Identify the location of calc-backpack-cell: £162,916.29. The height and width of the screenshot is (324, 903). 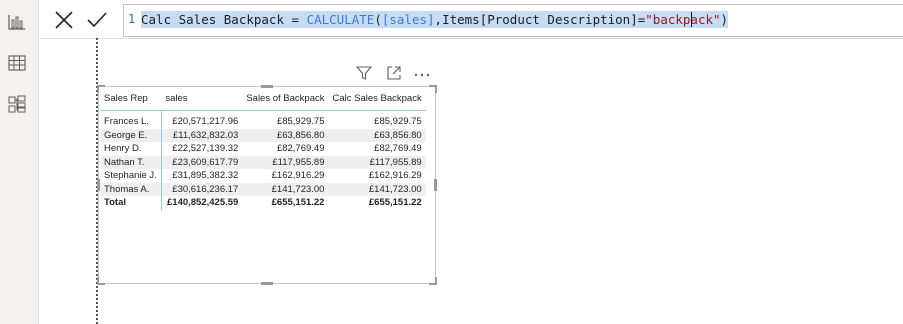
(395, 176).